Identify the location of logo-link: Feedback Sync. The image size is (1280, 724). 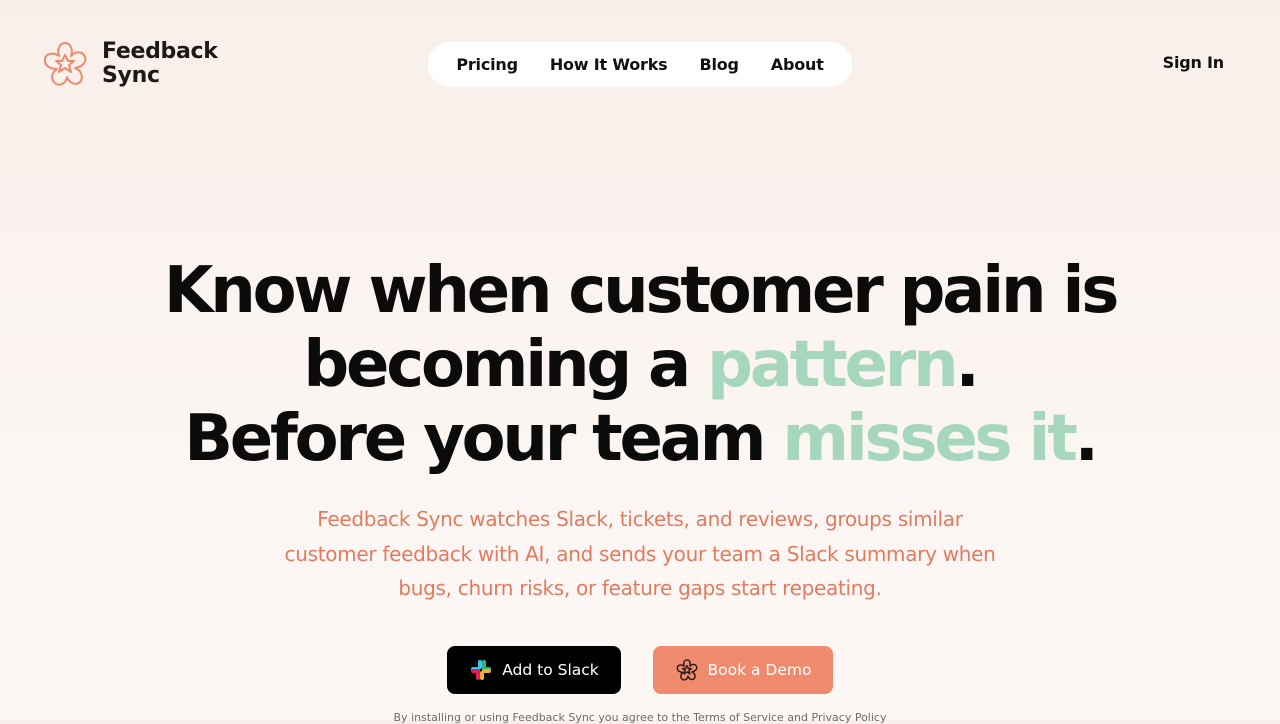
(129, 64).